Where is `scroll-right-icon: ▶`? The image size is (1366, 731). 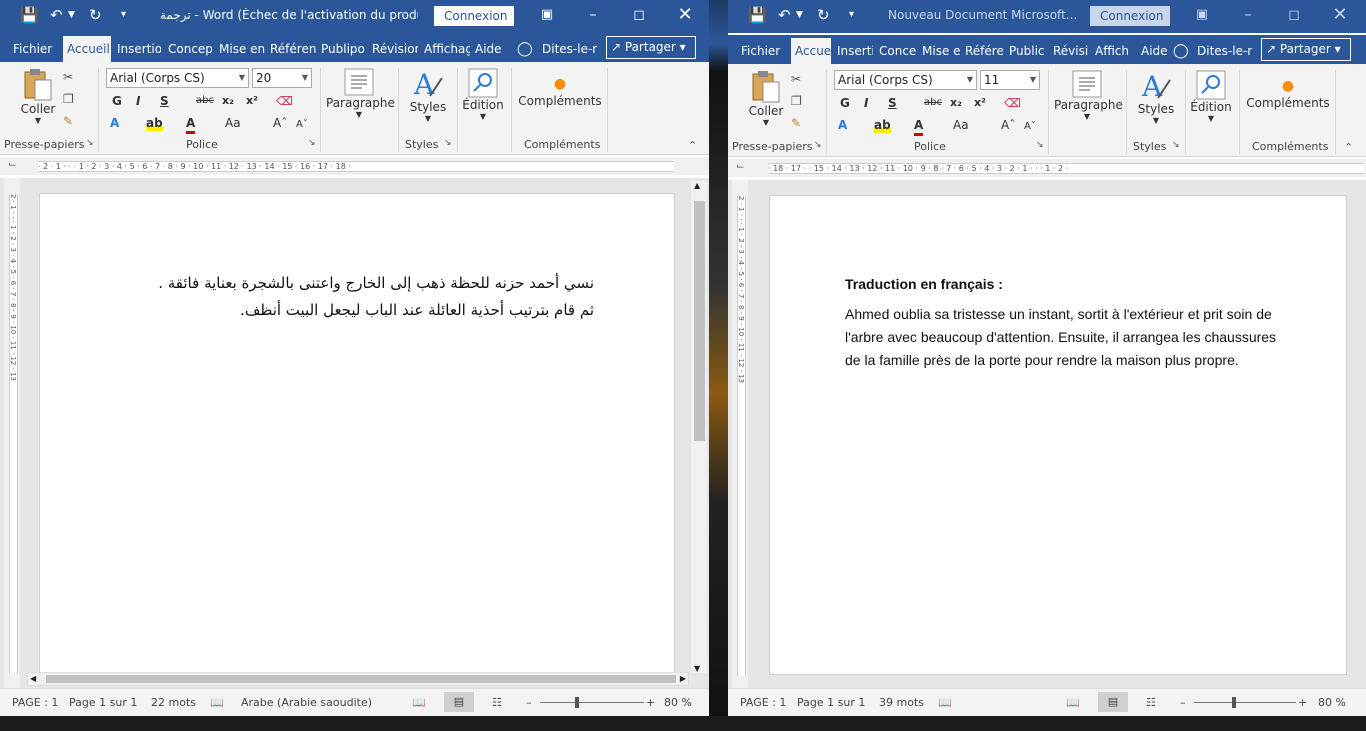 scroll-right-icon: ▶ is located at coordinates (683, 678).